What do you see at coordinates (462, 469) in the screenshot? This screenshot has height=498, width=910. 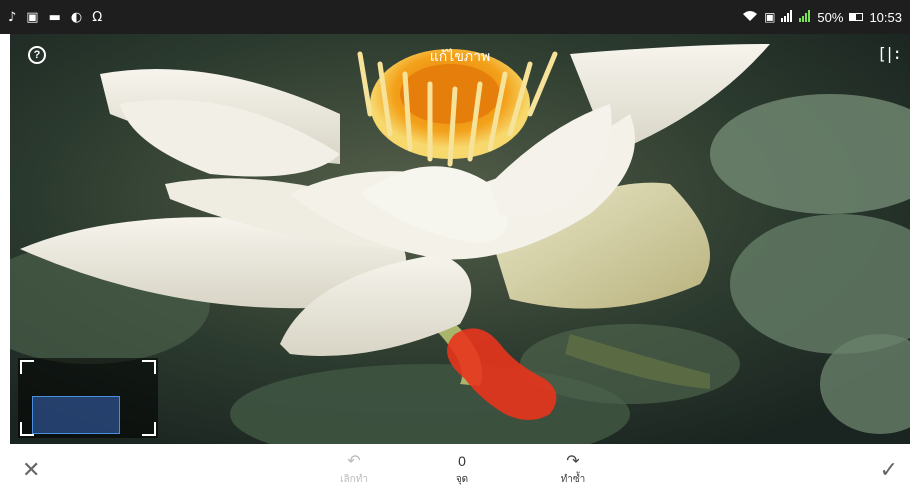 I see `spot-count: 0 จุด` at bounding box center [462, 469].